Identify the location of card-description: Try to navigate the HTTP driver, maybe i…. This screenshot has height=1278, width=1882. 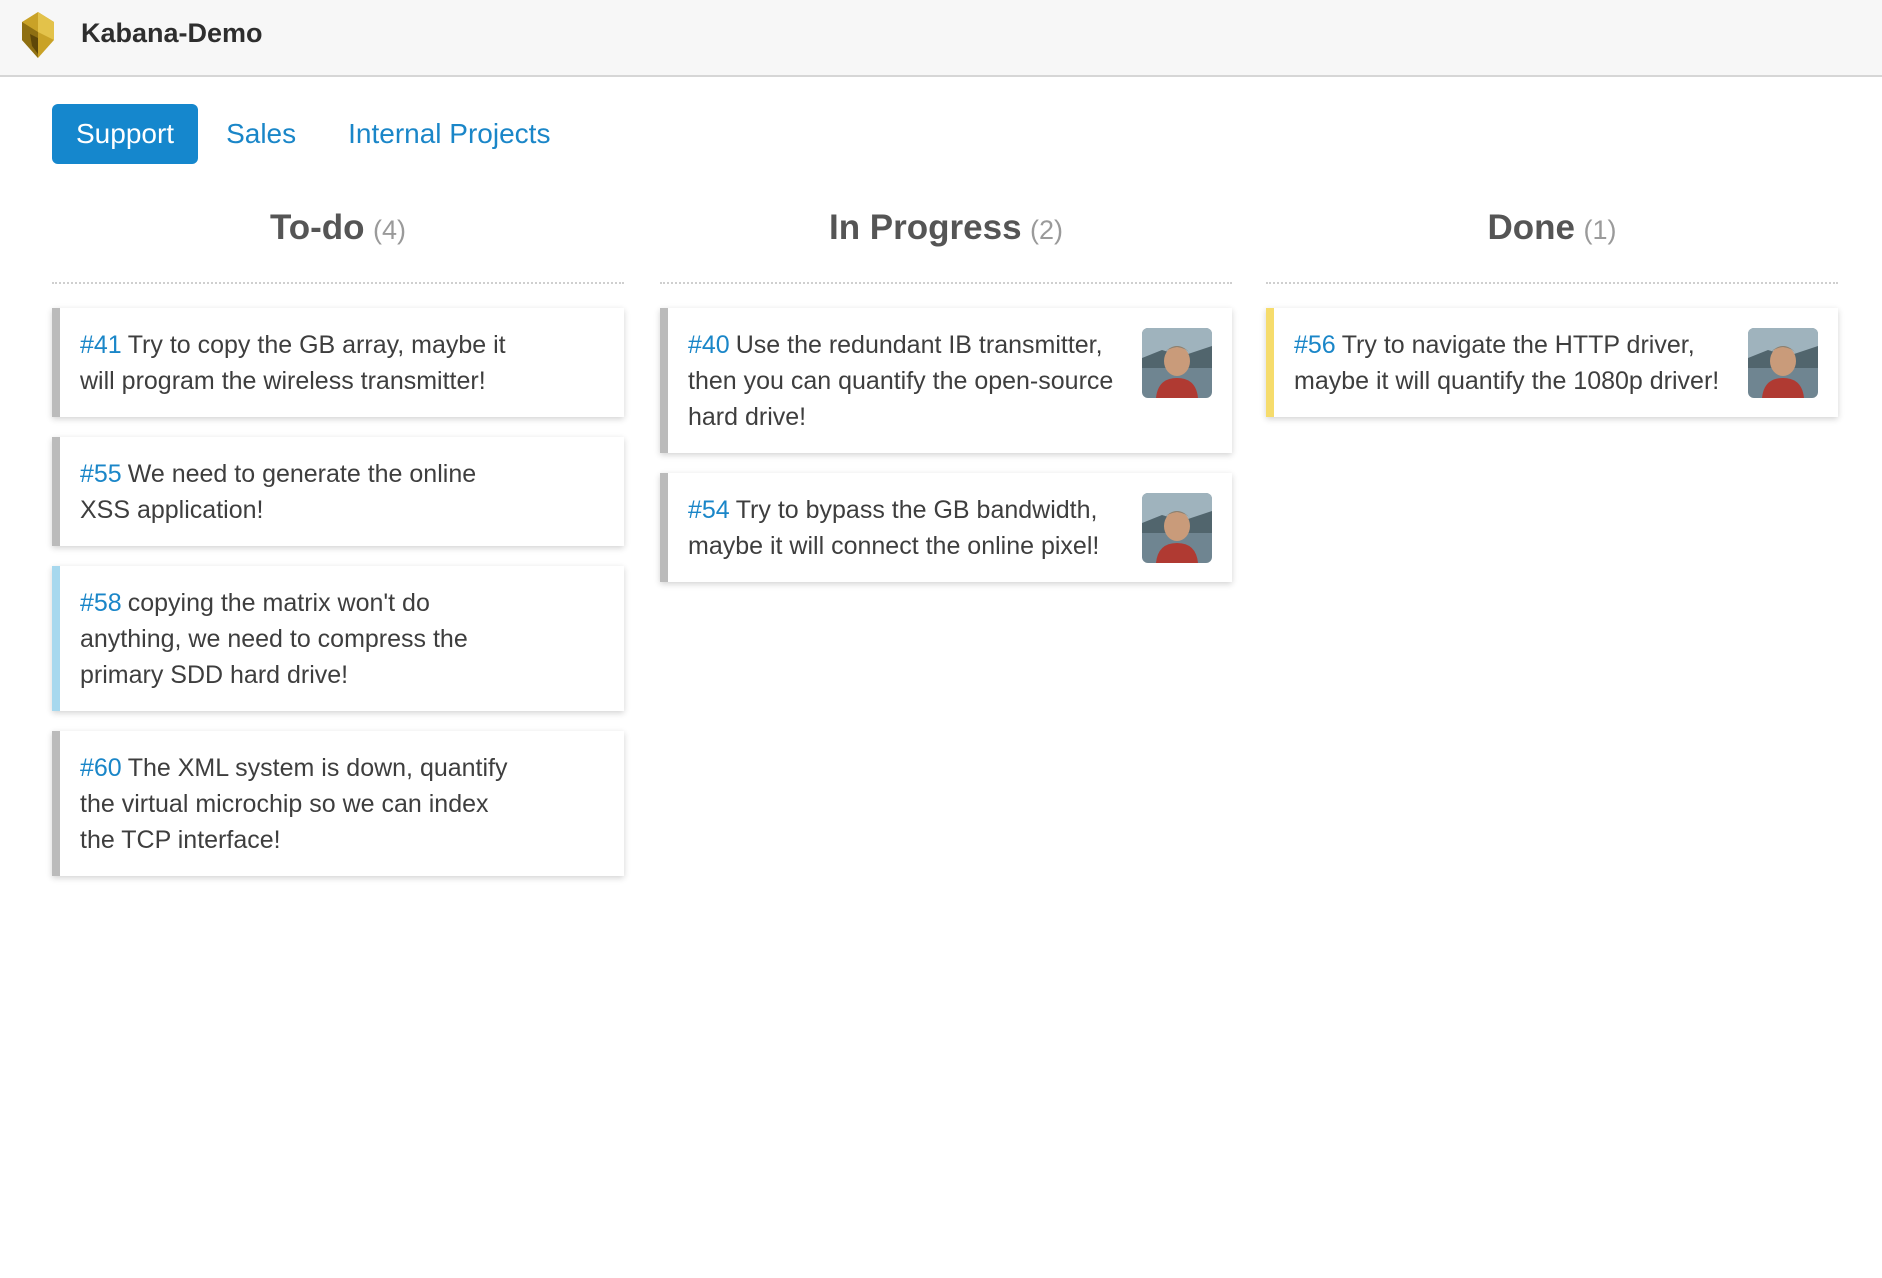
(1507, 363).